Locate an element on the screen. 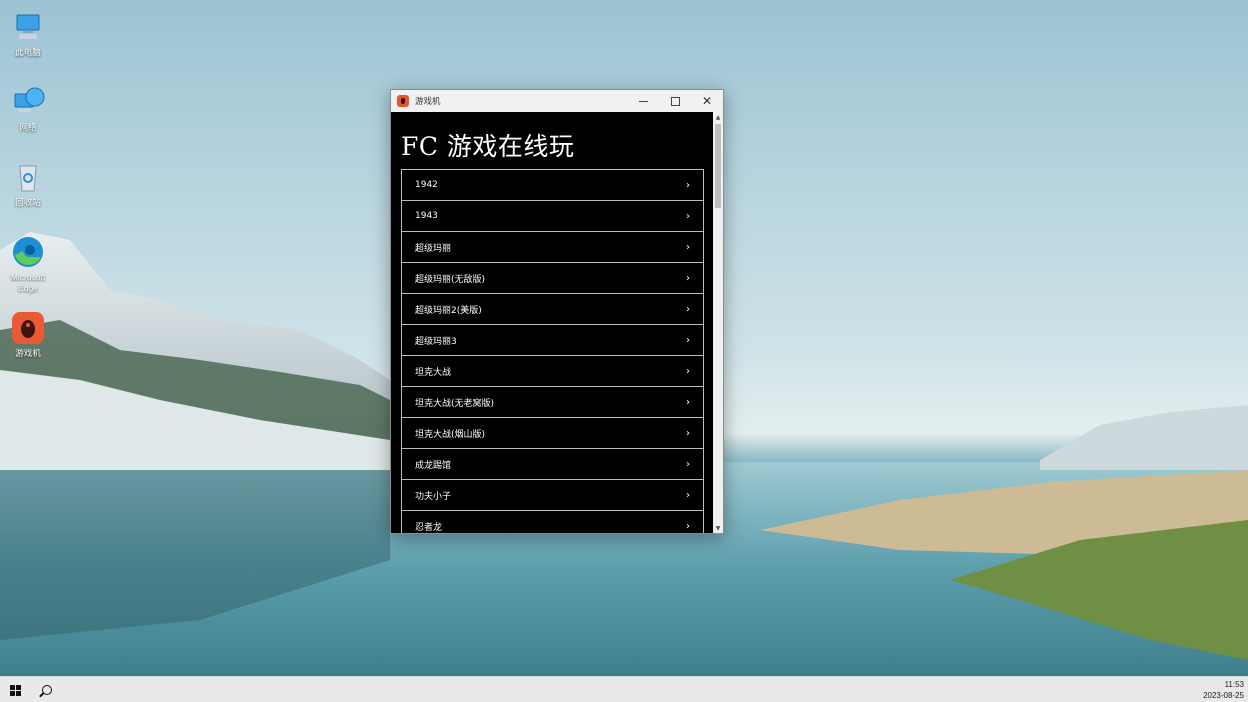 The height and width of the screenshot is (702, 1248). game-item-kung-fu-kid: 功夫小子 › is located at coordinates (552, 495).